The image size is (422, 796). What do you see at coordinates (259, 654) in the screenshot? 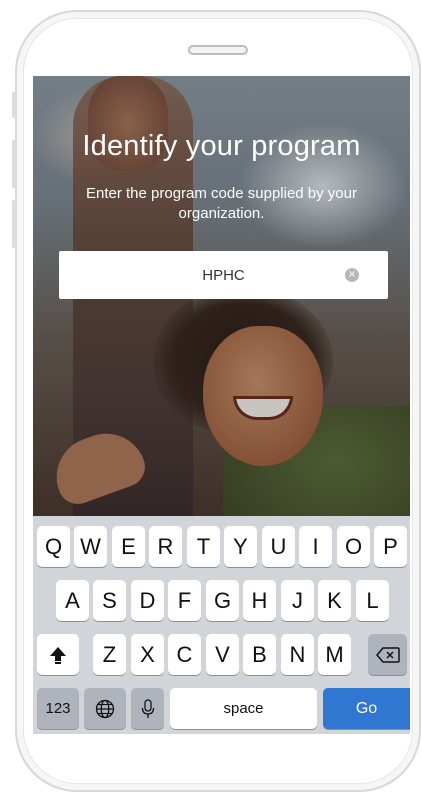
I see `key-b: B` at bounding box center [259, 654].